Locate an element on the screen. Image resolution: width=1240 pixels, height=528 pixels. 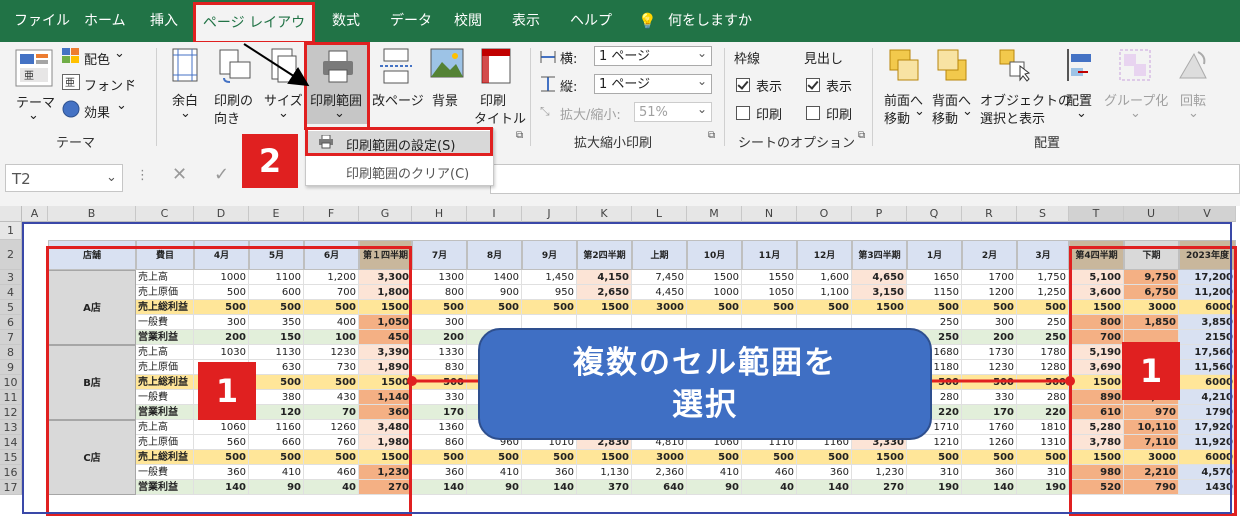
step-1-badge-right: 1 is located at coordinates (1151, 371).